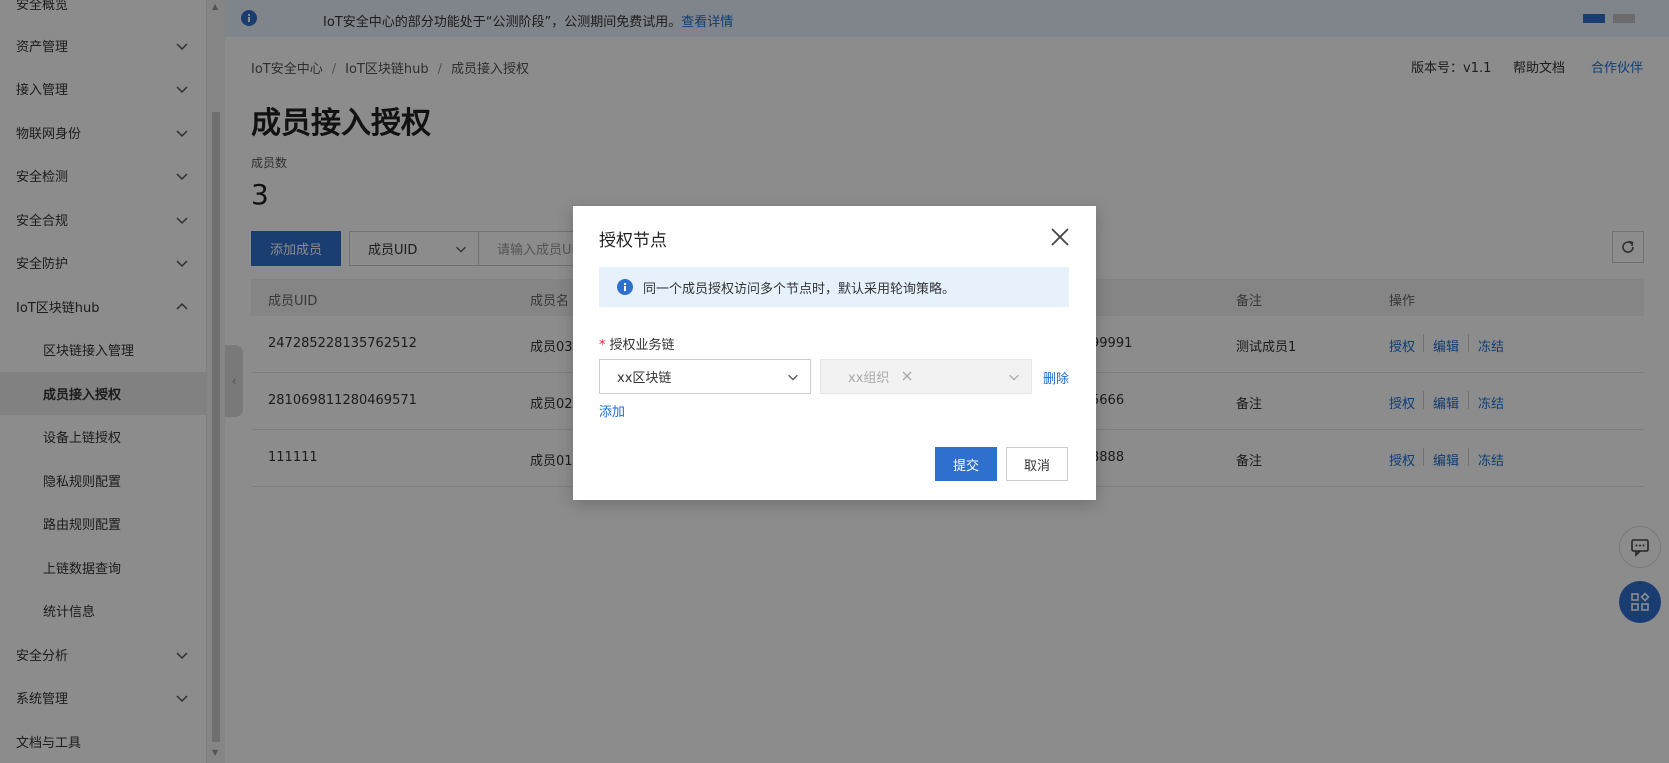 The height and width of the screenshot is (763, 1669). What do you see at coordinates (705, 376) in the screenshot?
I see `chain-select: xx区块链` at bounding box center [705, 376].